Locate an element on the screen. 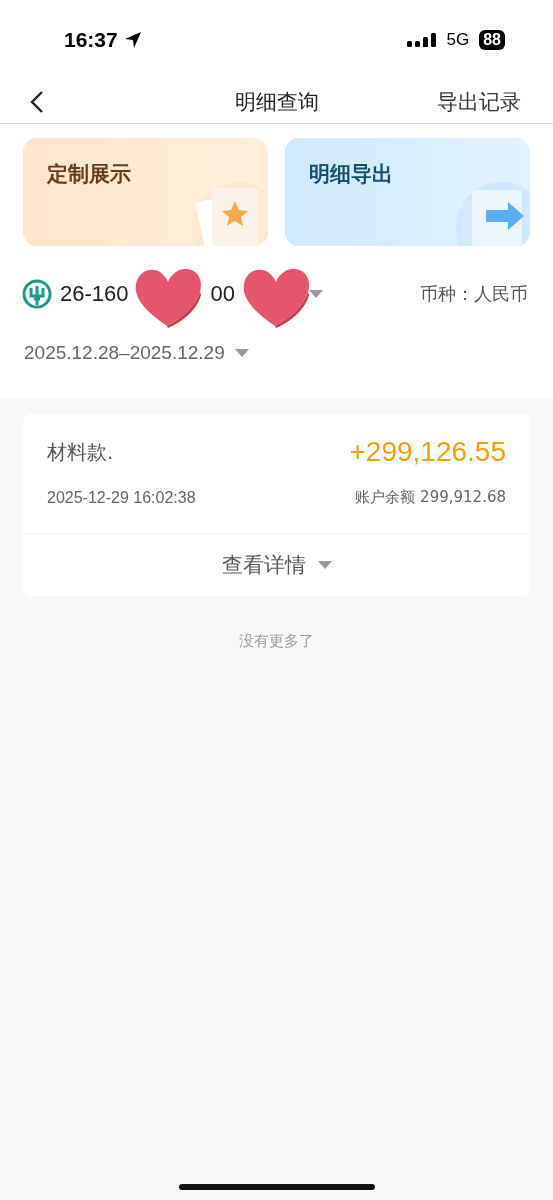 This screenshot has height=1200, width=553. shortcut-card: 明细导出 is located at coordinates (407, 192).